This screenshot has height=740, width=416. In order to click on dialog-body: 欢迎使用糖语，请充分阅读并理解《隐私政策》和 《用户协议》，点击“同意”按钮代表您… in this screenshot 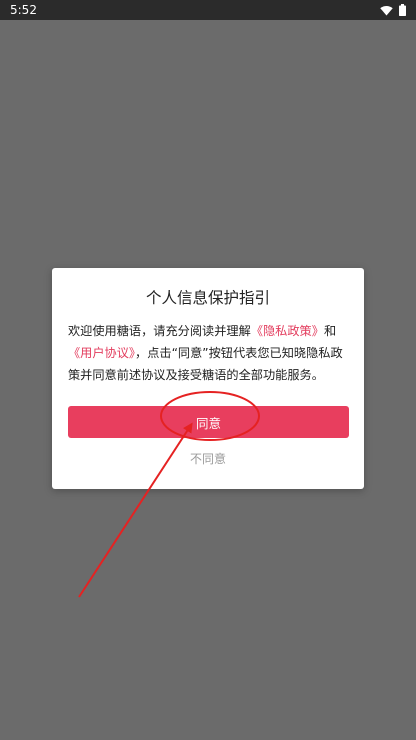, I will do `click(209, 353)`.